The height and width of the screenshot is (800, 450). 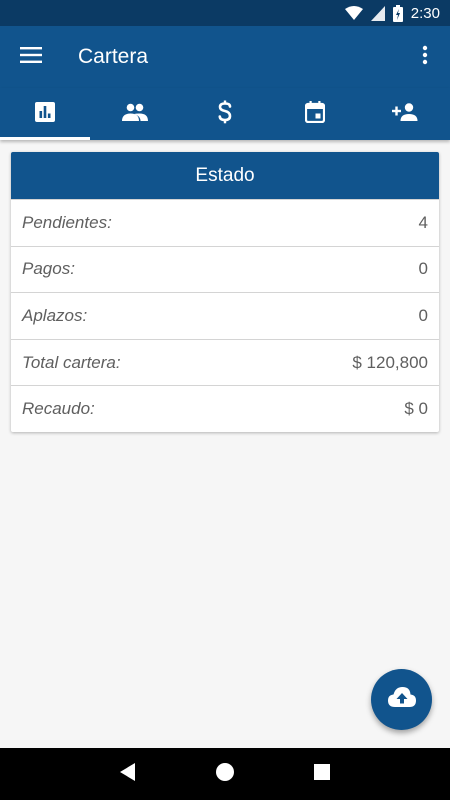 What do you see at coordinates (67, 222) in the screenshot?
I see `row-label: Pendientes:` at bounding box center [67, 222].